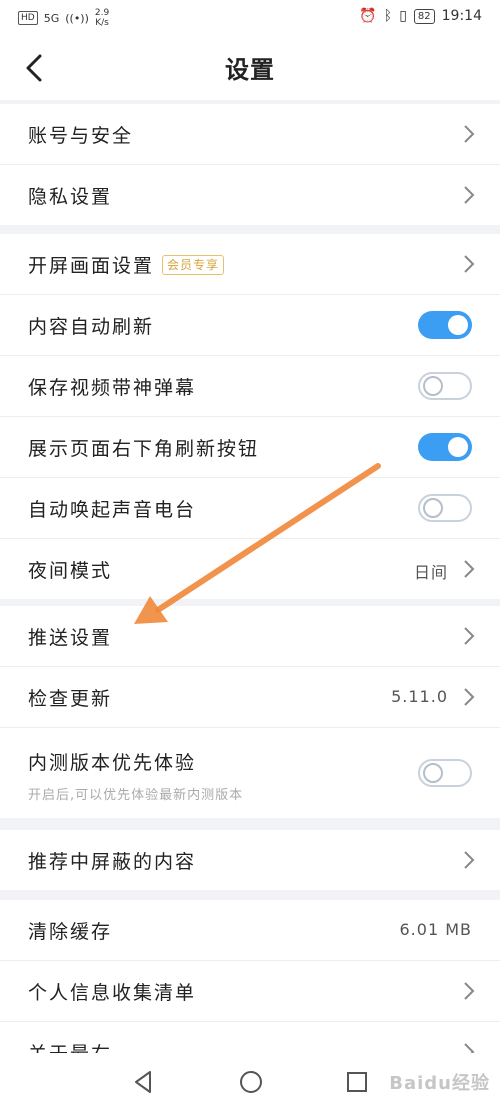 Image resolution: width=500 pixels, height=1111 pixels. Describe the element at coordinates (368, 16) in the screenshot. I see `alarm-icon: ⏰` at that location.